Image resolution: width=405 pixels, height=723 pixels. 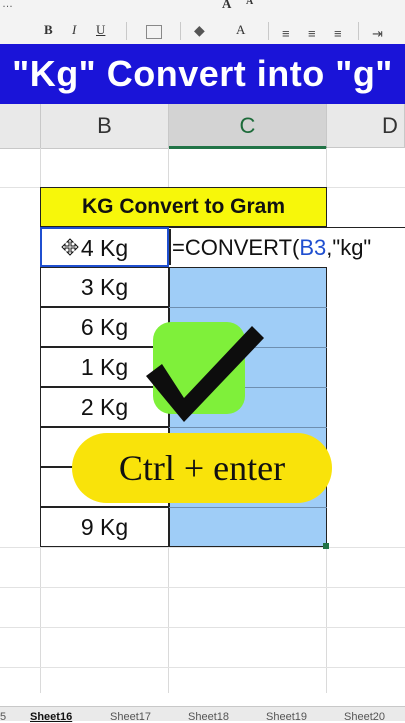 I want to click on sheet-tab: Sheet18, so click(x=208, y=717).